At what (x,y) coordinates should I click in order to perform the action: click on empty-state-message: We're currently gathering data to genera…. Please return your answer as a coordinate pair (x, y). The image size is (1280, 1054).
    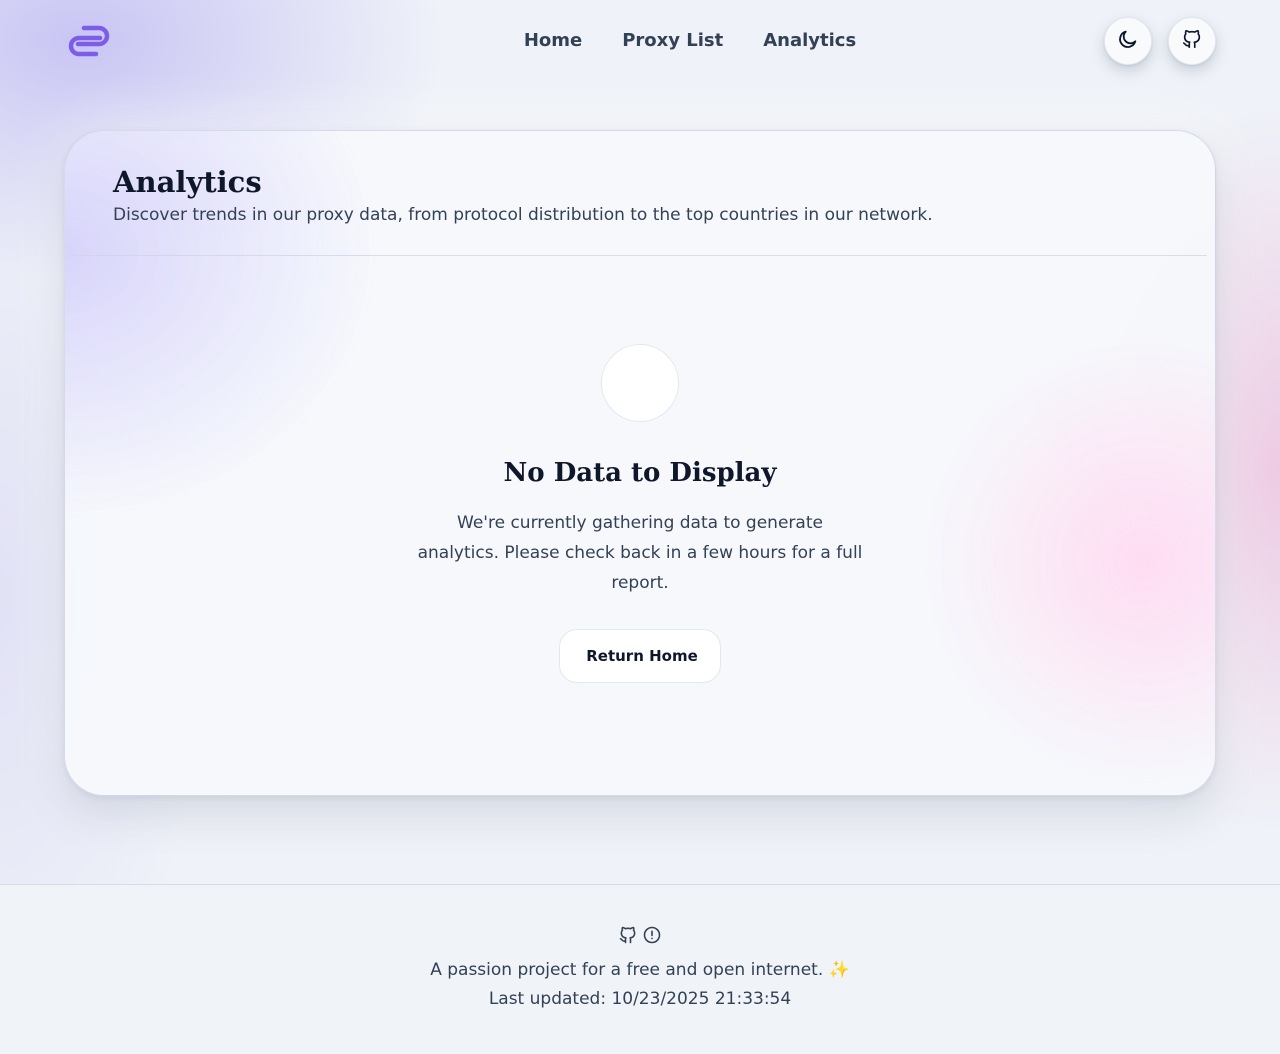
    Looking at the image, I should click on (640, 553).